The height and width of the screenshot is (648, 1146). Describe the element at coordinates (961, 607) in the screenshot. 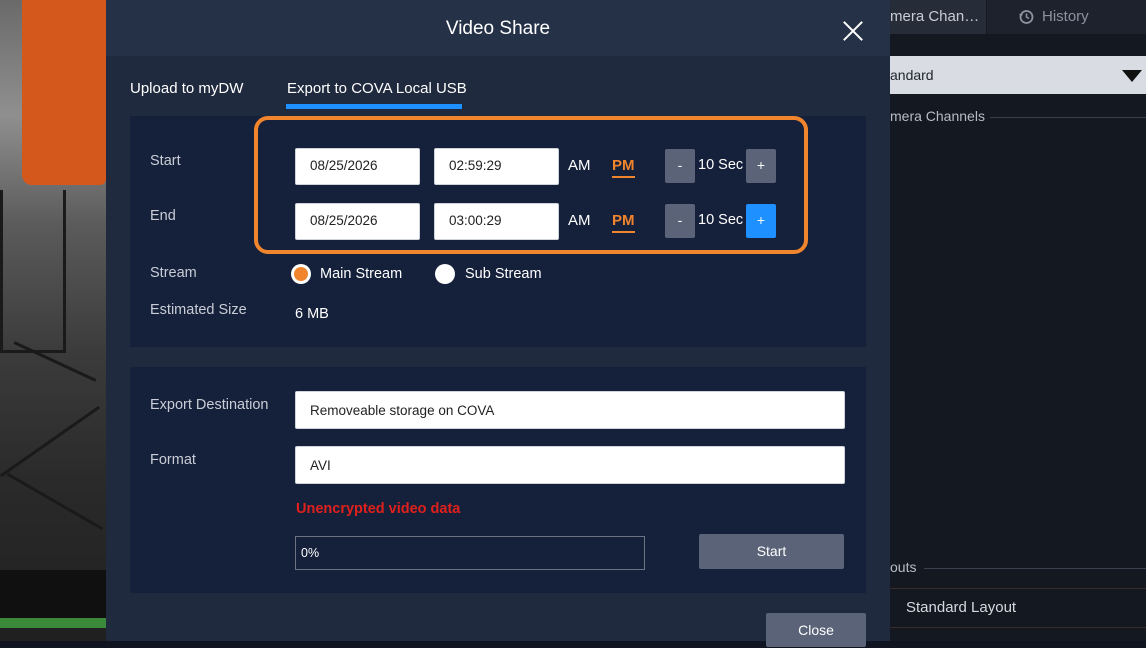

I see `layout-item-label: Standard Layout` at that location.